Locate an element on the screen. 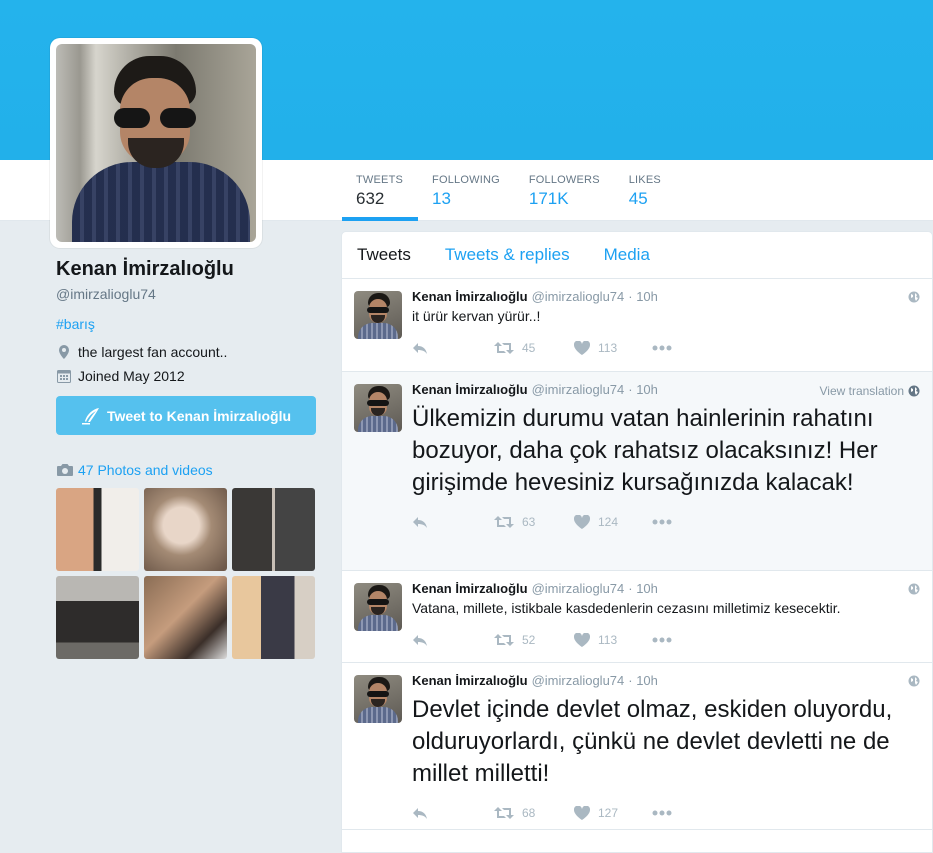  profile-hashtag: #barış is located at coordinates (187, 324).